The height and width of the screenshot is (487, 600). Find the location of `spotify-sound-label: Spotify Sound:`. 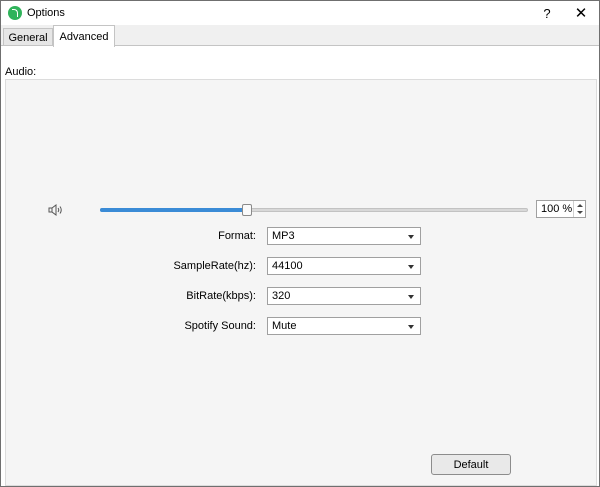

spotify-sound-label: Spotify Sound: is located at coordinates (220, 326).